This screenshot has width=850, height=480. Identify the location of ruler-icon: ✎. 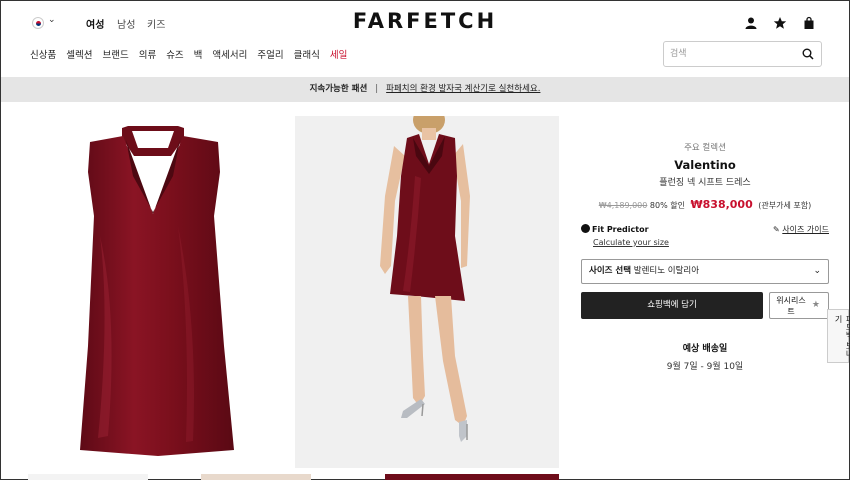
(776, 229).